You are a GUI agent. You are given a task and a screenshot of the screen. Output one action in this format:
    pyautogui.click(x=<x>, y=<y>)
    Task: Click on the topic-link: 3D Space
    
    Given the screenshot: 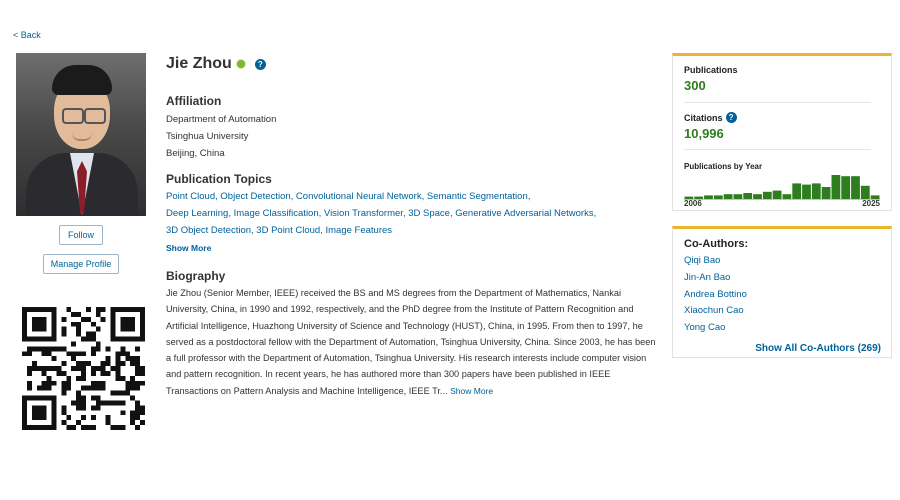 What is the action you would take?
    pyautogui.click(x=429, y=213)
    